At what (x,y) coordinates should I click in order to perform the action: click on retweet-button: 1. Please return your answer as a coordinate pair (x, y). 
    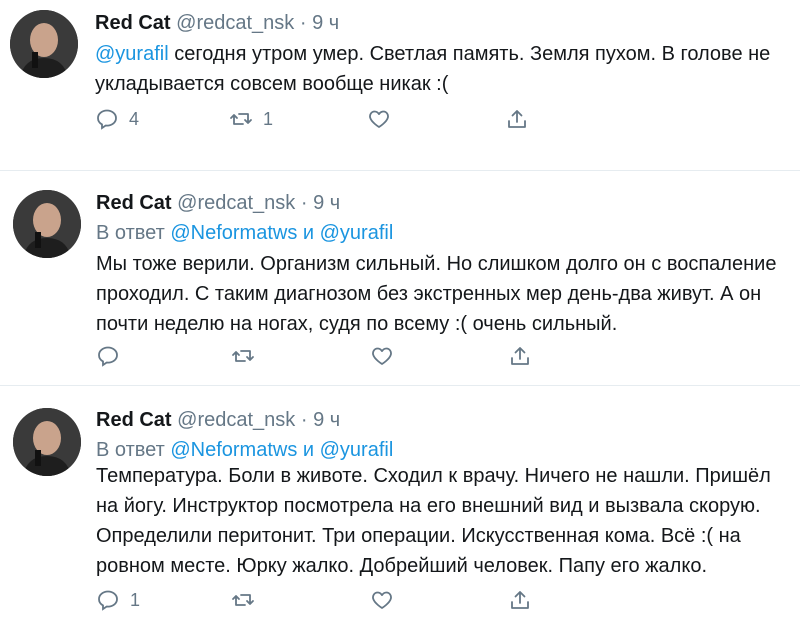
    Looking at the image, I should click on (251, 119).